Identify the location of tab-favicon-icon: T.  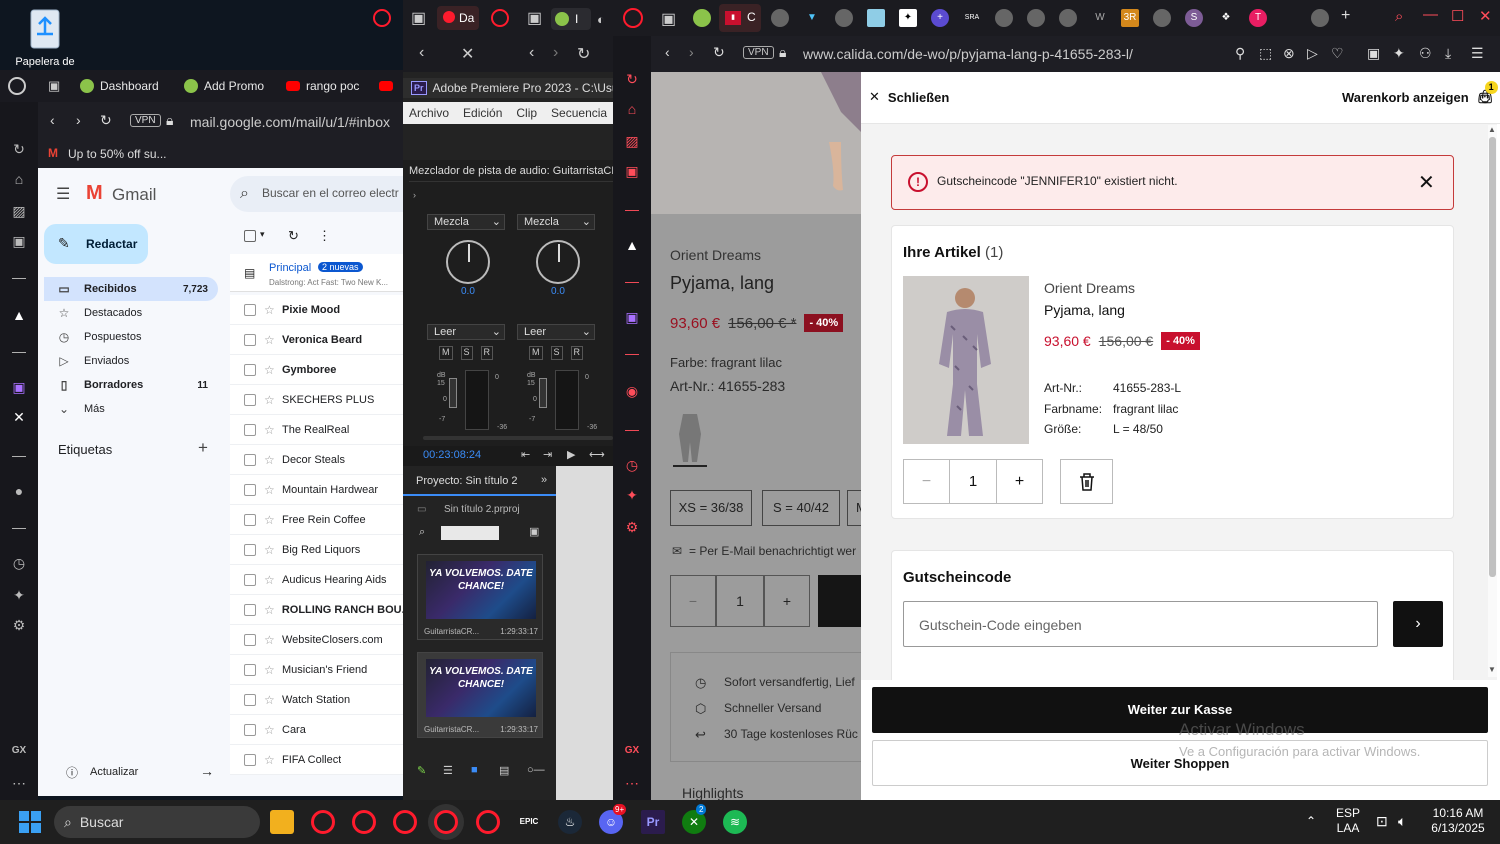
(1258, 18).